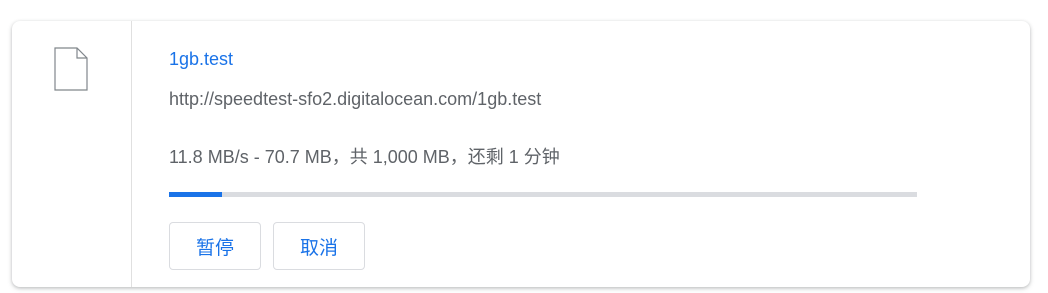 The image size is (1048, 293). Describe the element at coordinates (201, 59) in the screenshot. I see `file-name-link: 1gb.test` at that location.